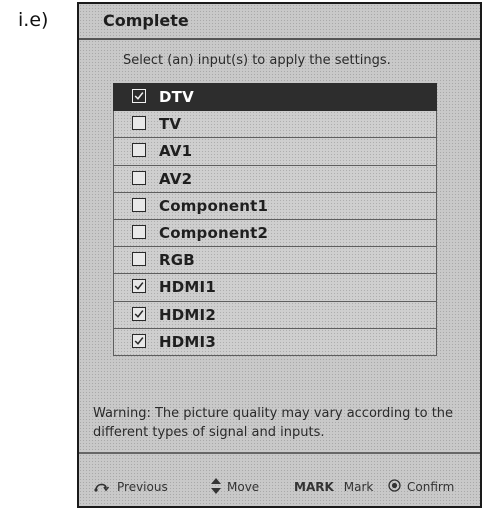  Describe the element at coordinates (314, 487) in the screenshot. I see `mark-key: MARK` at that location.